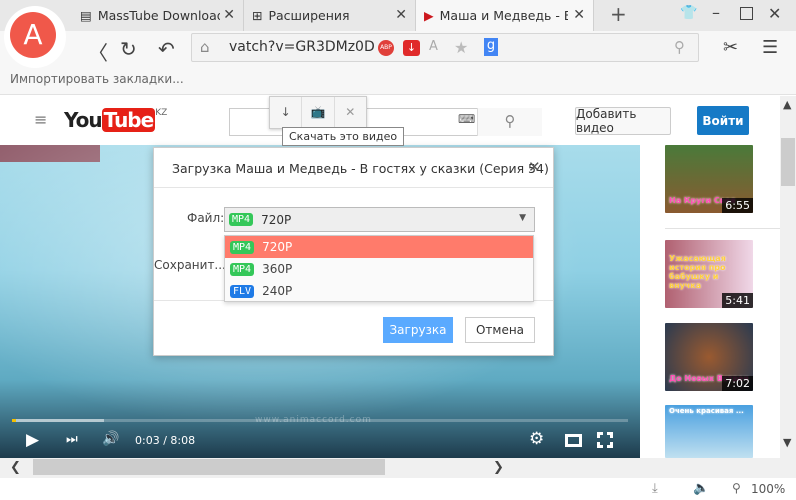 The height and width of the screenshot is (500, 796). Describe the element at coordinates (379, 219) in the screenshot. I see `file-format-select: MP4 720P ▼` at that location.